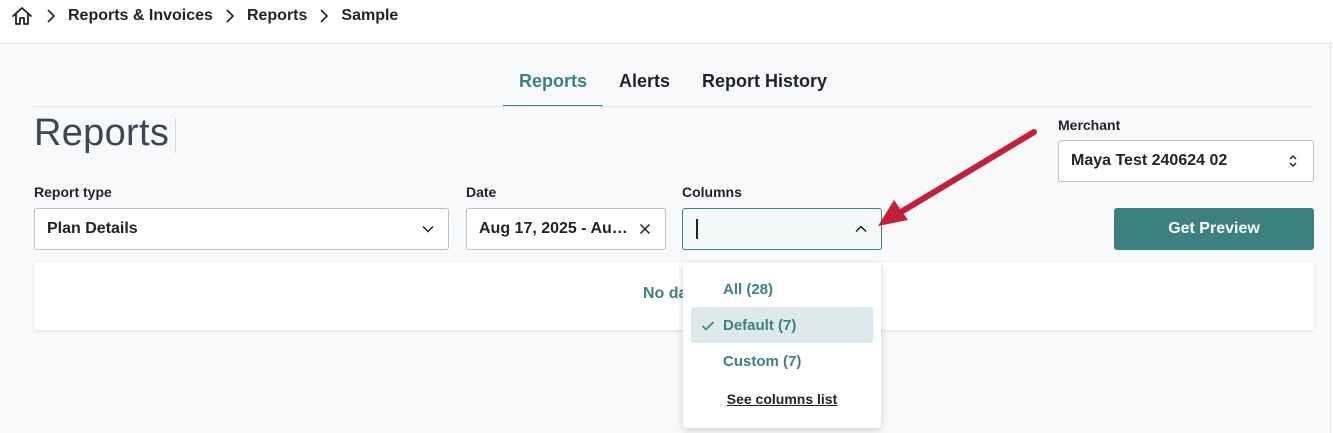 This screenshot has width=1333, height=433. Describe the element at coordinates (782, 229) in the screenshot. I see `columns-select` at that location.